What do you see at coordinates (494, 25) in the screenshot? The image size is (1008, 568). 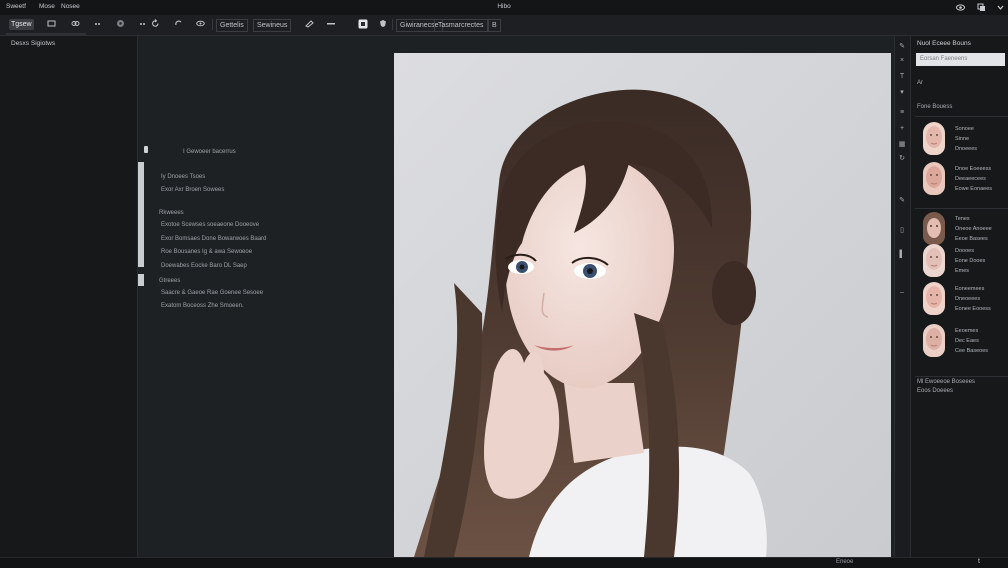 I see `toolbar-button-5: B` at bounding box center [494, 25].